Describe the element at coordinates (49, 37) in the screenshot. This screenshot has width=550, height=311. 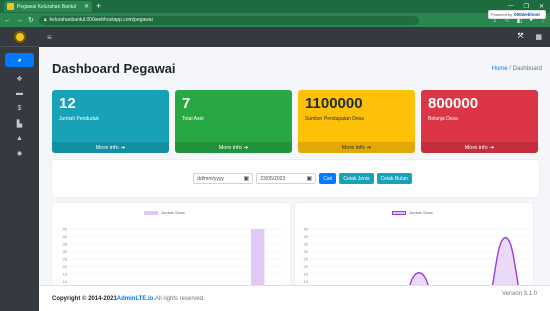
I see `menu-icon: ≡` at that location.